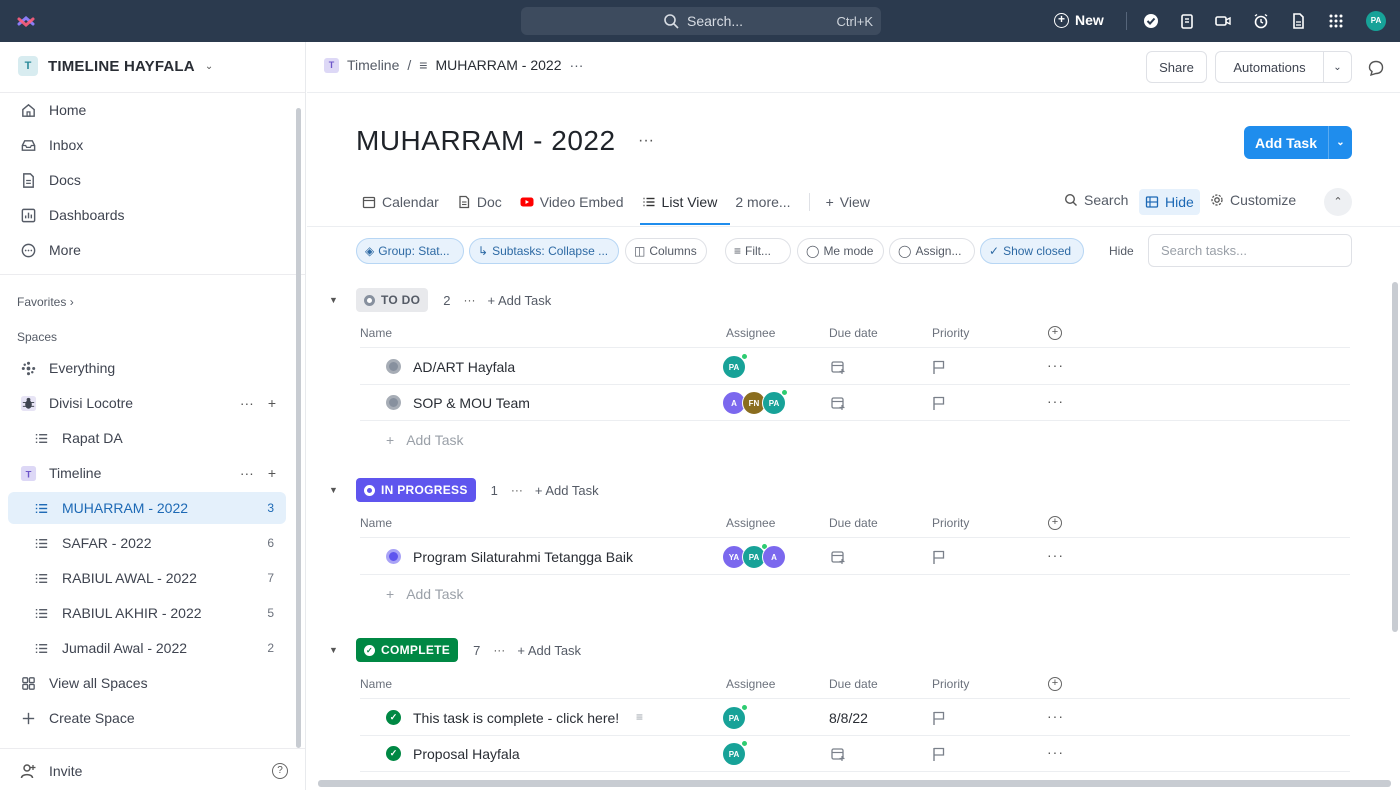  What do you see at coordinates (298, 428) in the screenshot?
I see `sidebar-scrollbar` at bounding box center [298, 428].